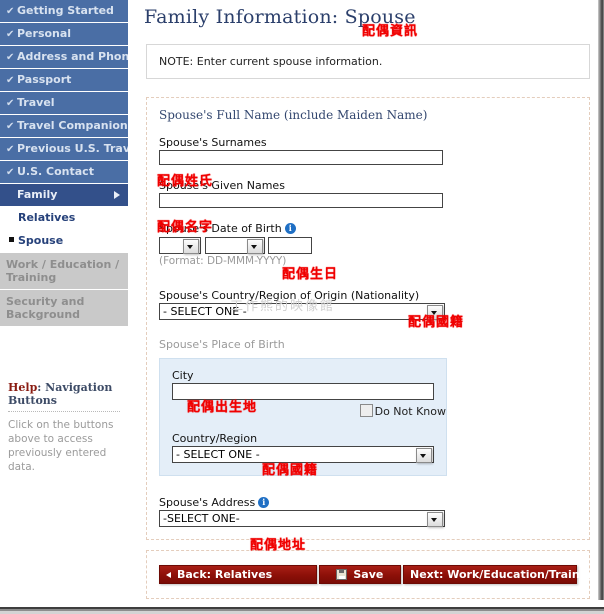 This screenshot has width=604, height=614. I want to click on address-select: -SELECT ONE-, so click(302, 518).